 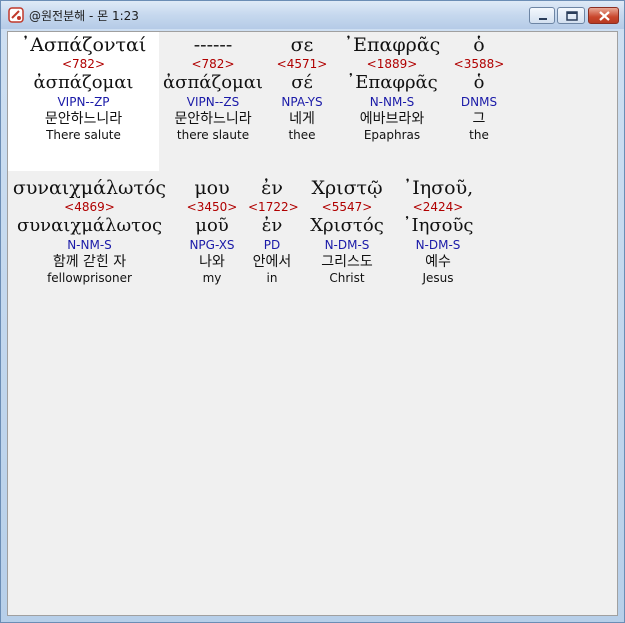 What do you see at coordinates (347, 207) in the screenshot?
I see `strong-number: <5547>` at bounding box center [347, 207].